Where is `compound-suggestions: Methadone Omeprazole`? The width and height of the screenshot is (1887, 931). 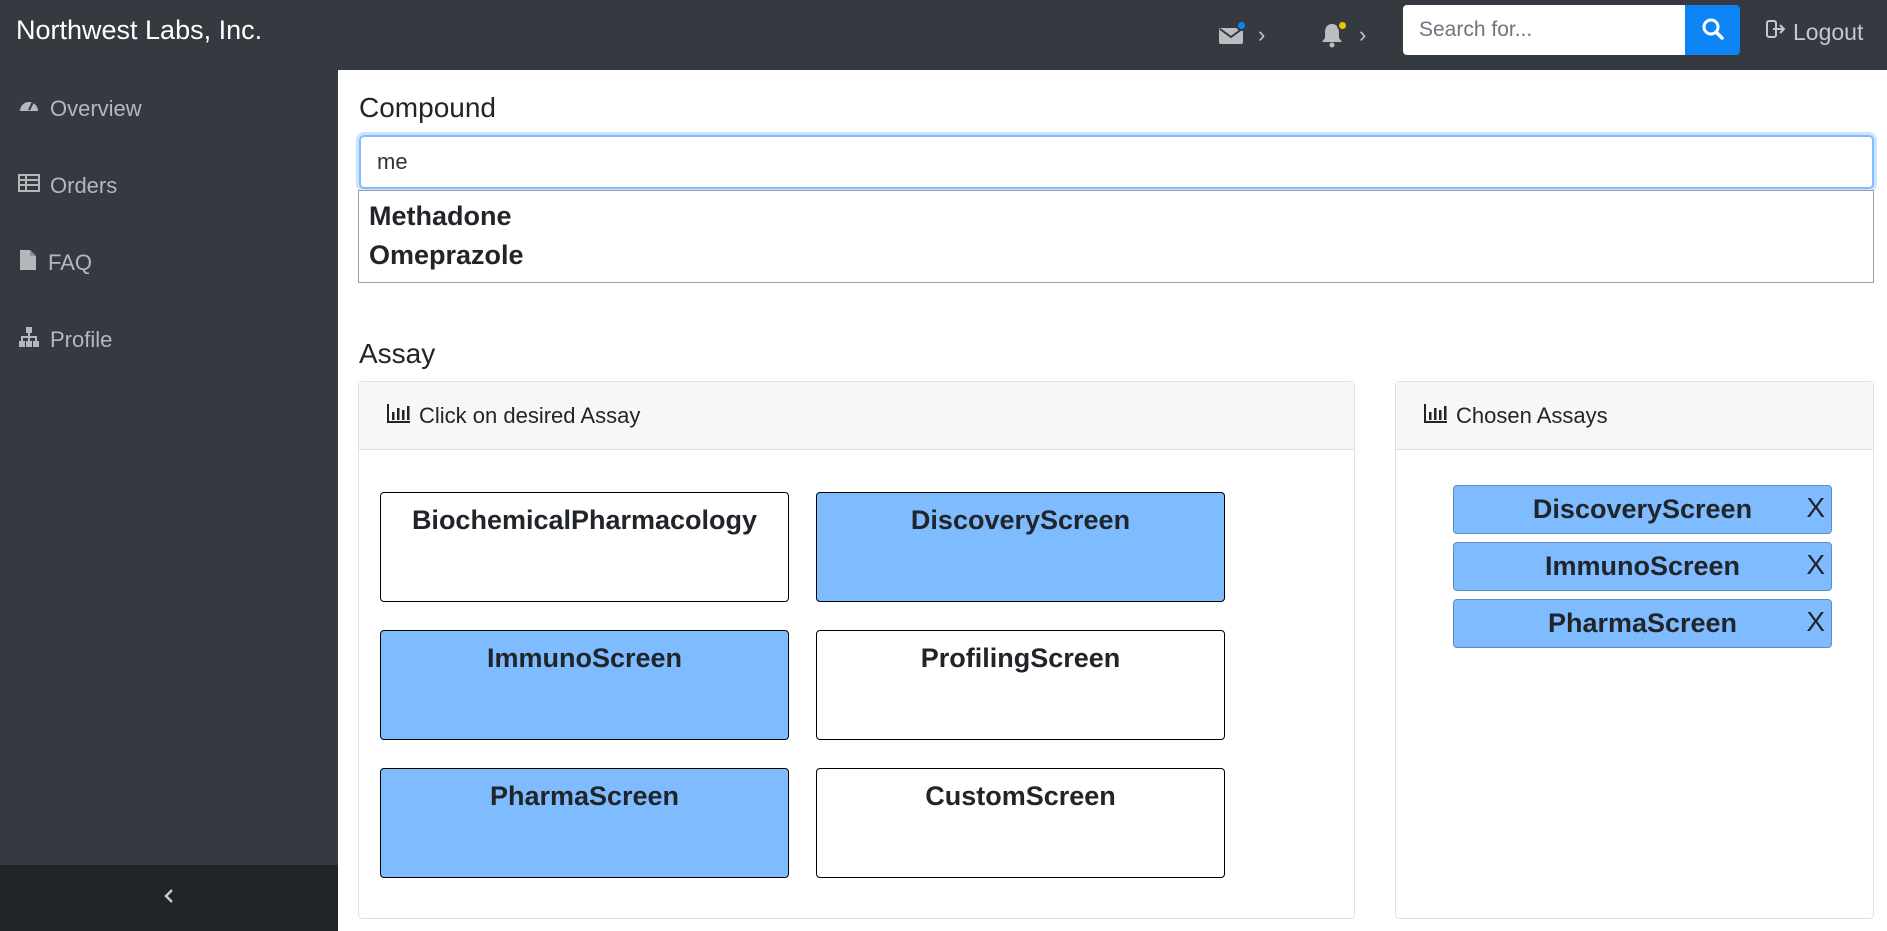
compound-suggestions: Methadone Omeprazole is located at coordinates (1116, 236).